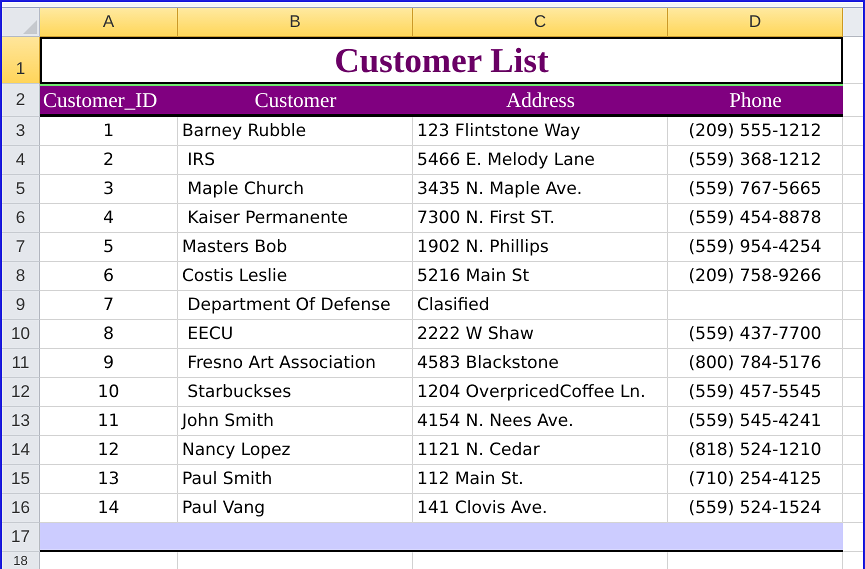 The image size is (865, 569). I want to click on table-cell: 112 Main St., so click(540, 479).